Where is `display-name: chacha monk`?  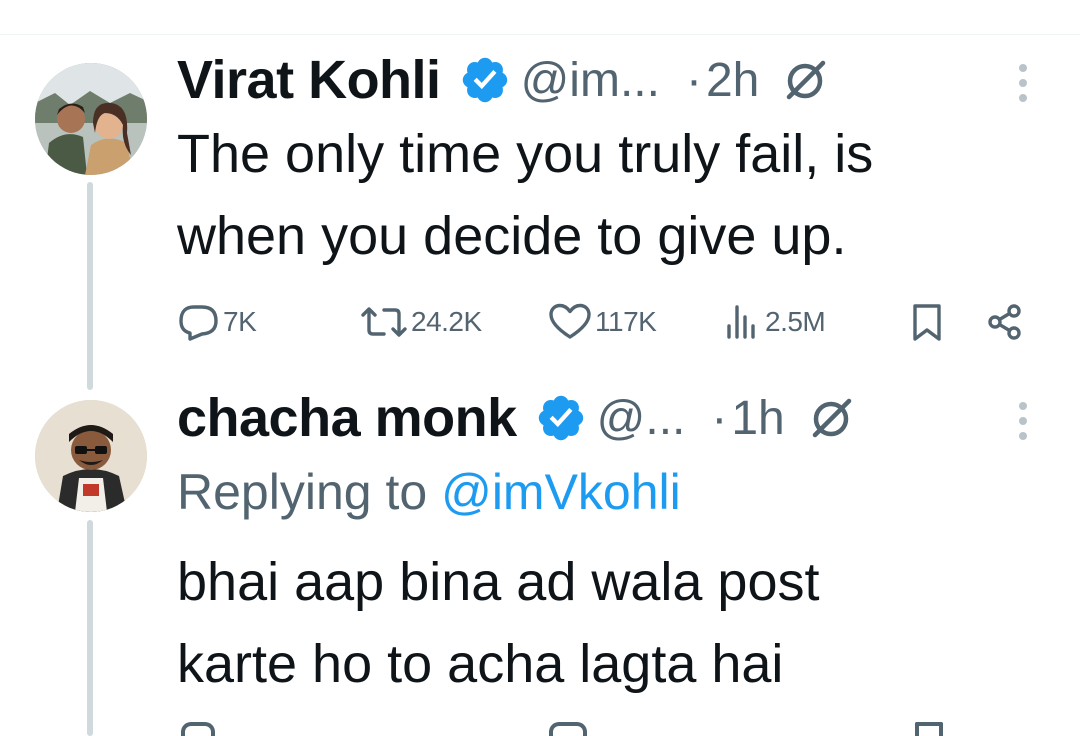 display-name: chacha monk is located at coordinates (347, 418).